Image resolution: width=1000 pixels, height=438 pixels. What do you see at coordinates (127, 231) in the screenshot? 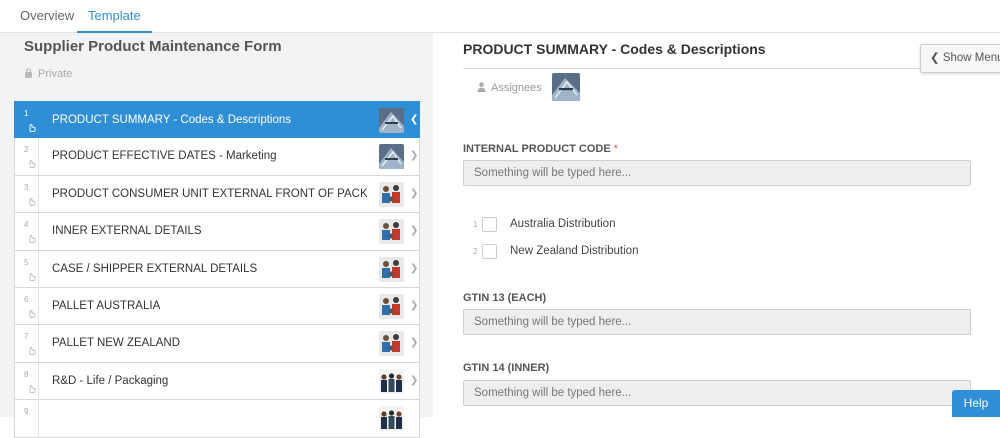
I see `task-label: INNER EXTERNAL DETAILS` at bounding box center [127, 231].